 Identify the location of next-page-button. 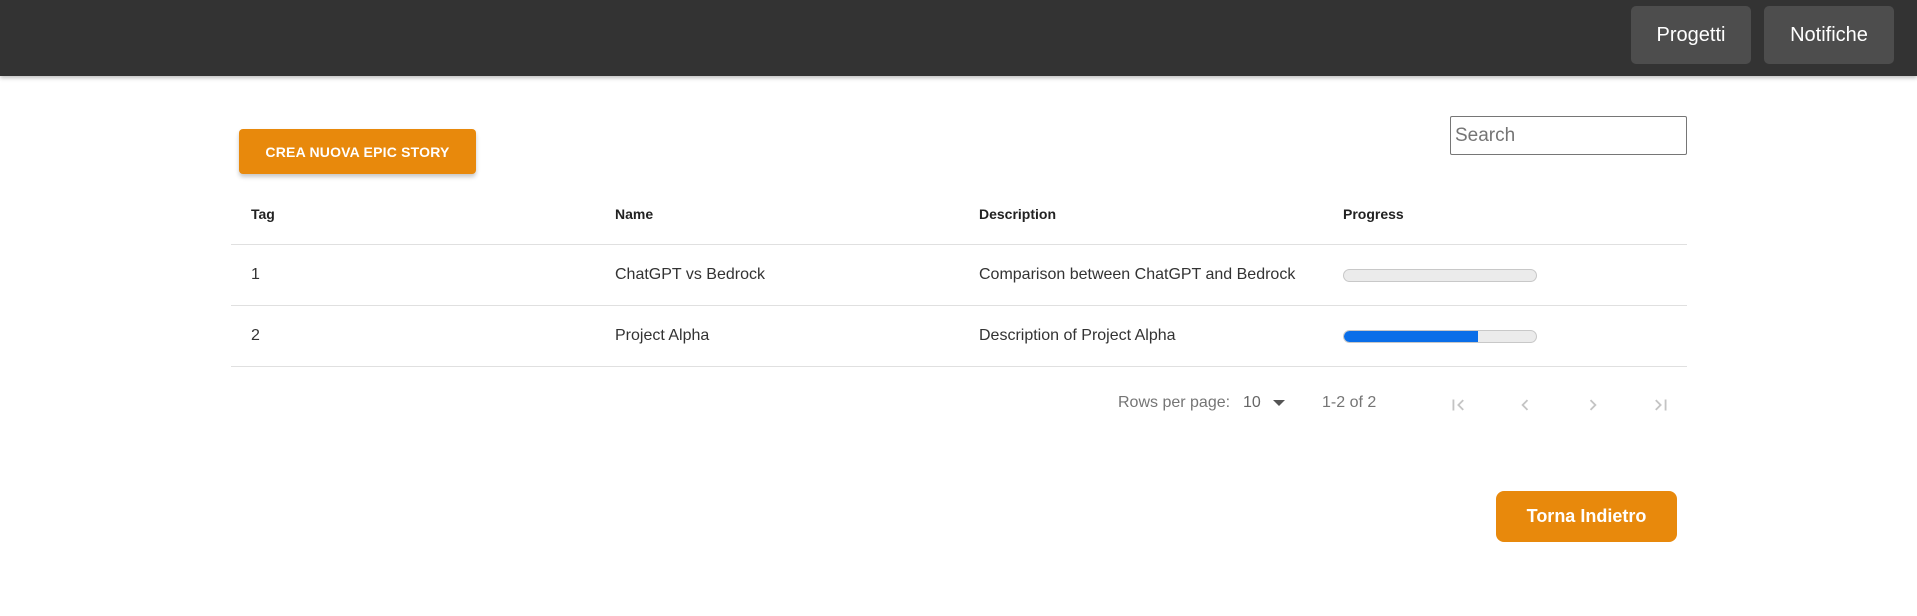
(1593, 405).